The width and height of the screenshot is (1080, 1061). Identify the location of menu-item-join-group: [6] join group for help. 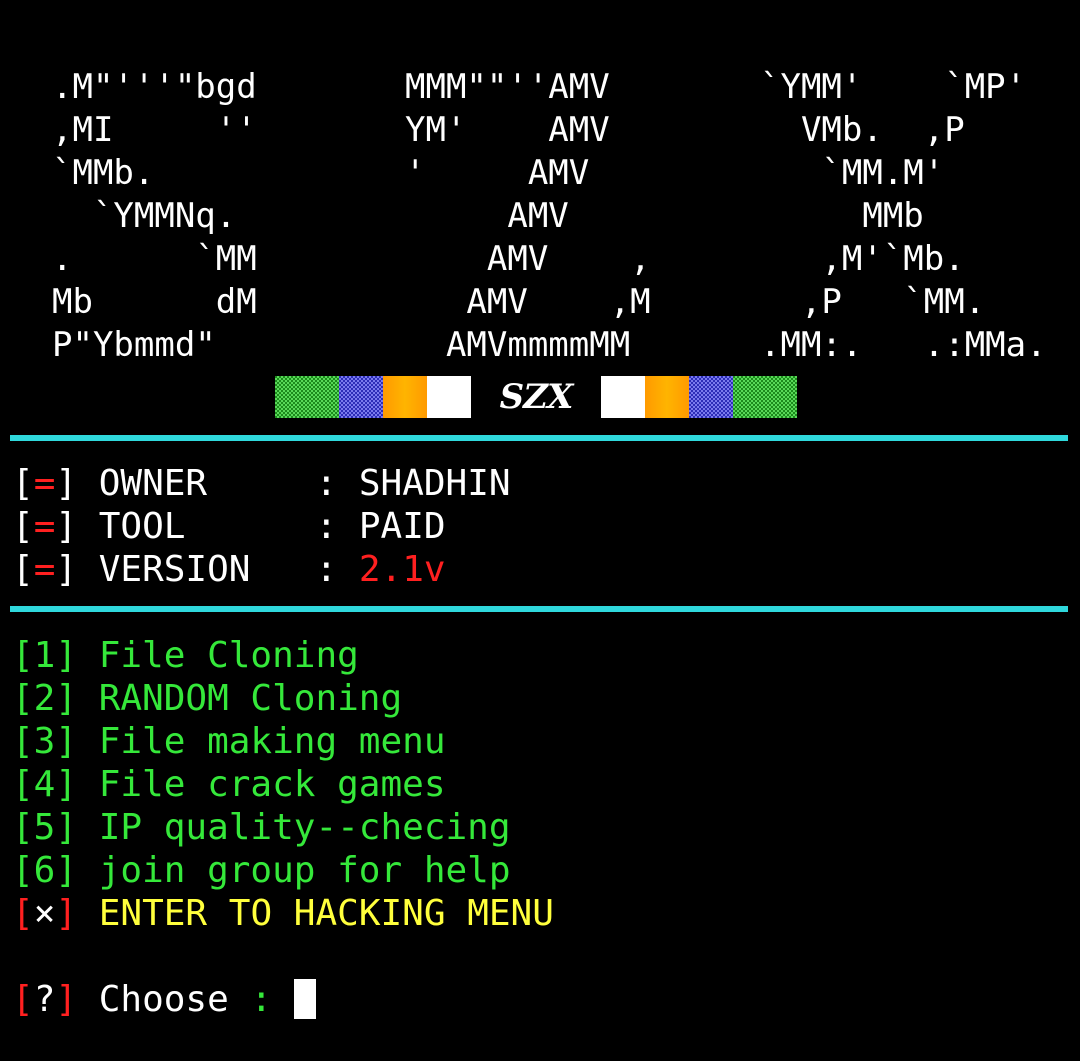
(261, 870).